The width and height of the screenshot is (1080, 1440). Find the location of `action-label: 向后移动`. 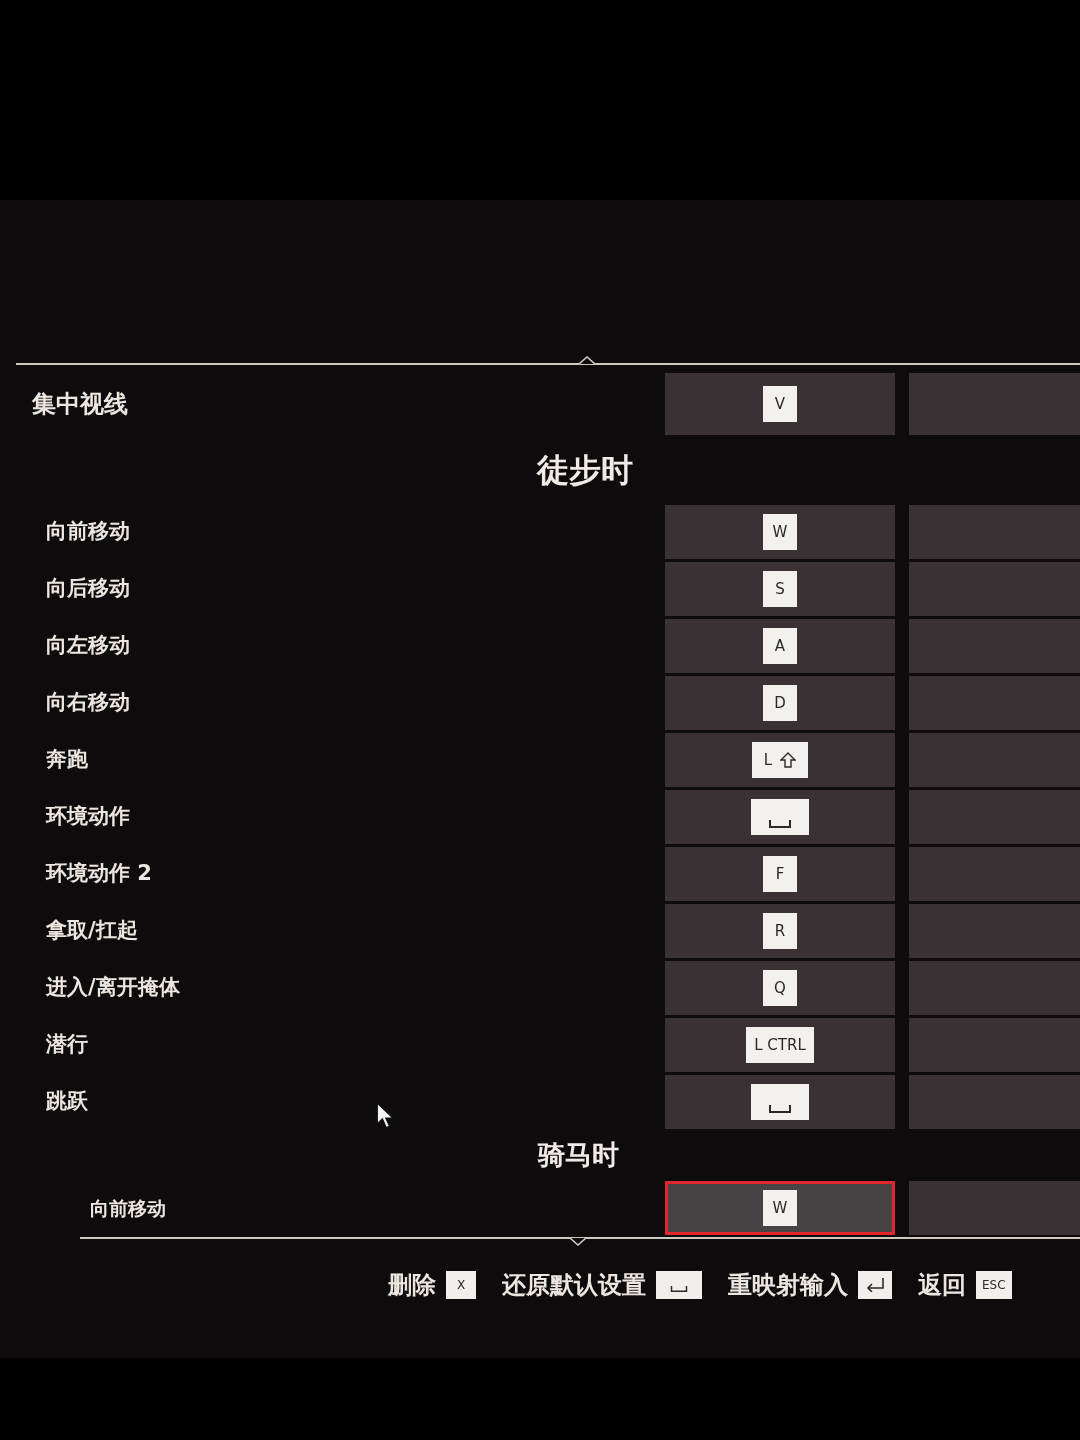

action-label: 向后移动 is located at coordinates (88, 588).